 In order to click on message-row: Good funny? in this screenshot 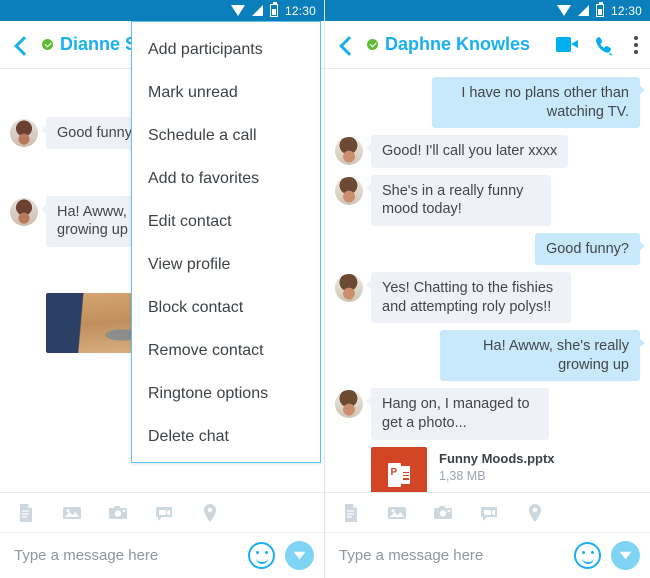, I will do `click(490, 249)`.